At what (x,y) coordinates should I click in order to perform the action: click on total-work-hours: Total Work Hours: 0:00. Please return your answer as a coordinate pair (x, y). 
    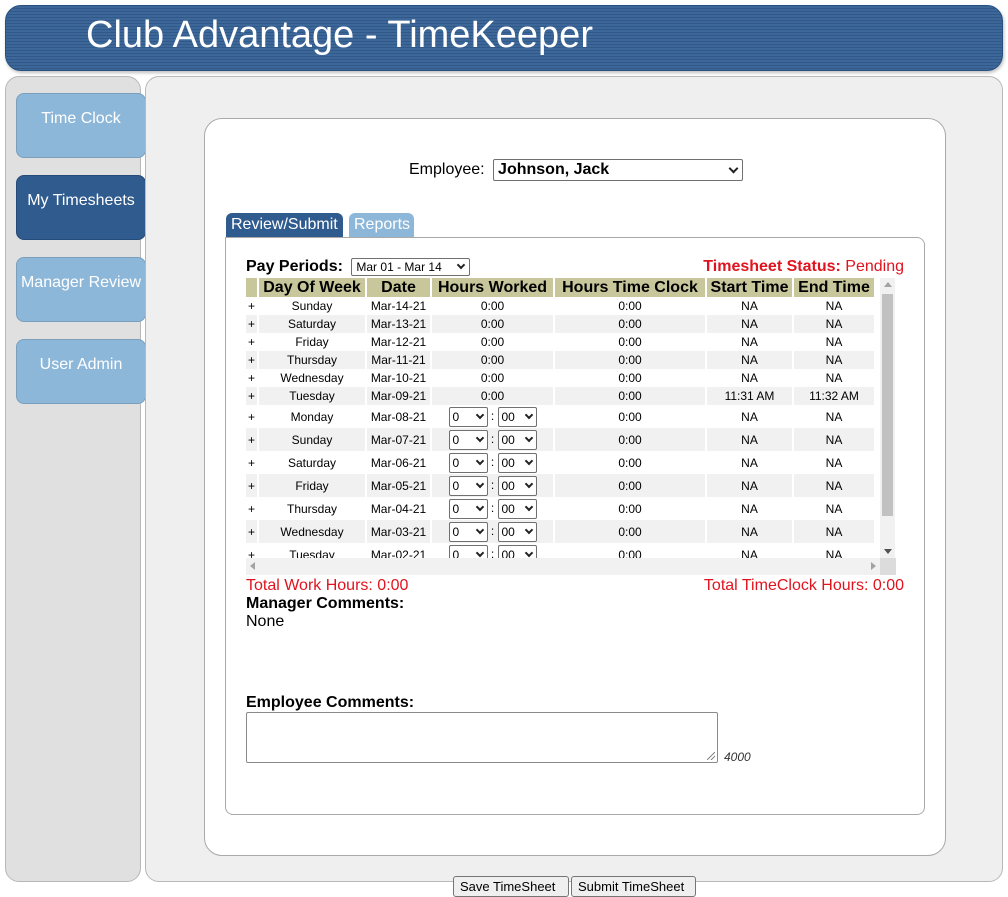
    Looking at the image, I should click on (327, 585).